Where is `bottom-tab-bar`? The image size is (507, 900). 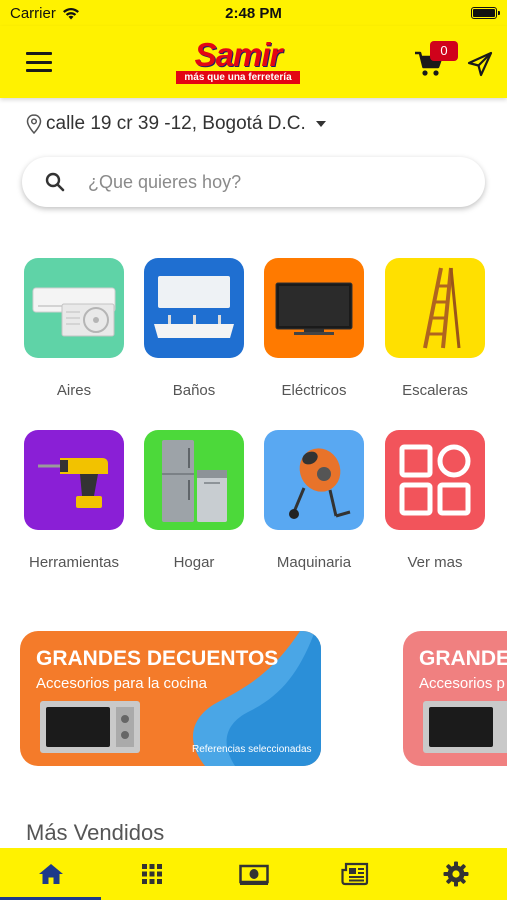 bottom-tab-bar is located at coordinates (253, 874).